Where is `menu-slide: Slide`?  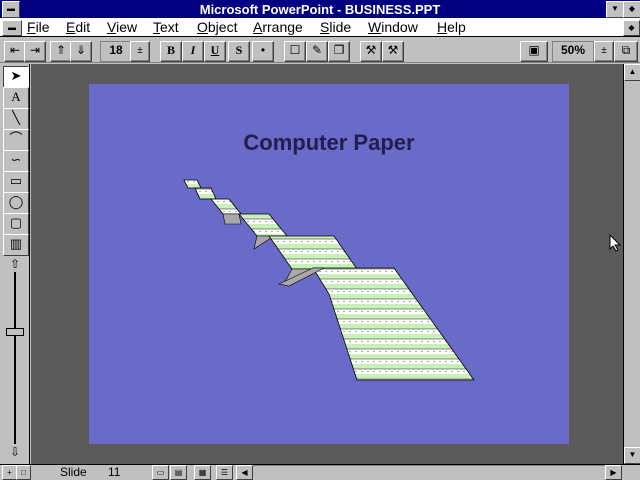 menu-slide: Slide is located at coordinates (335, 27).